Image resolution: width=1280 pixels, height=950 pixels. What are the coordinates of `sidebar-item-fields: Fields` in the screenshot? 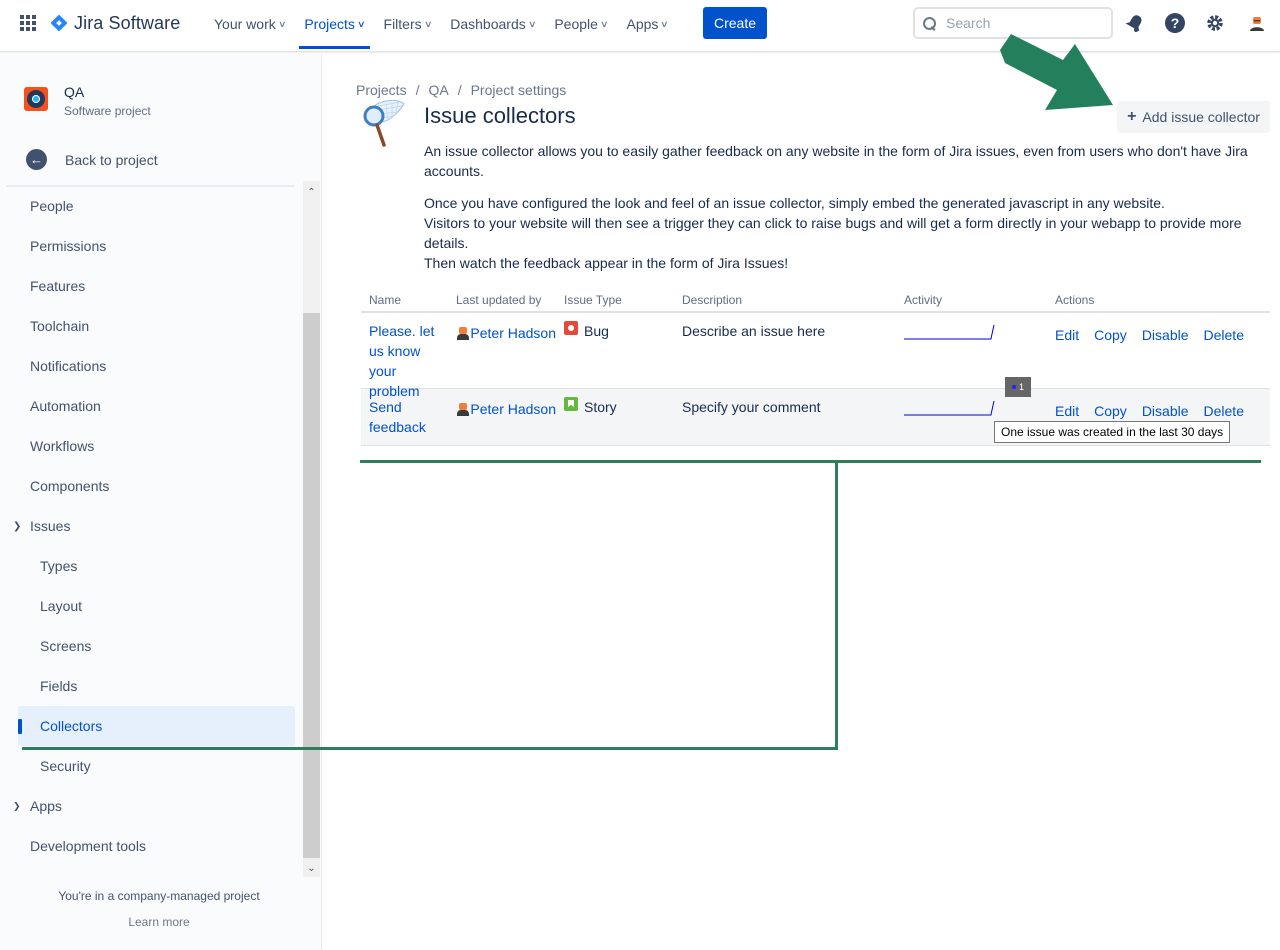 It's located at (150, 686).